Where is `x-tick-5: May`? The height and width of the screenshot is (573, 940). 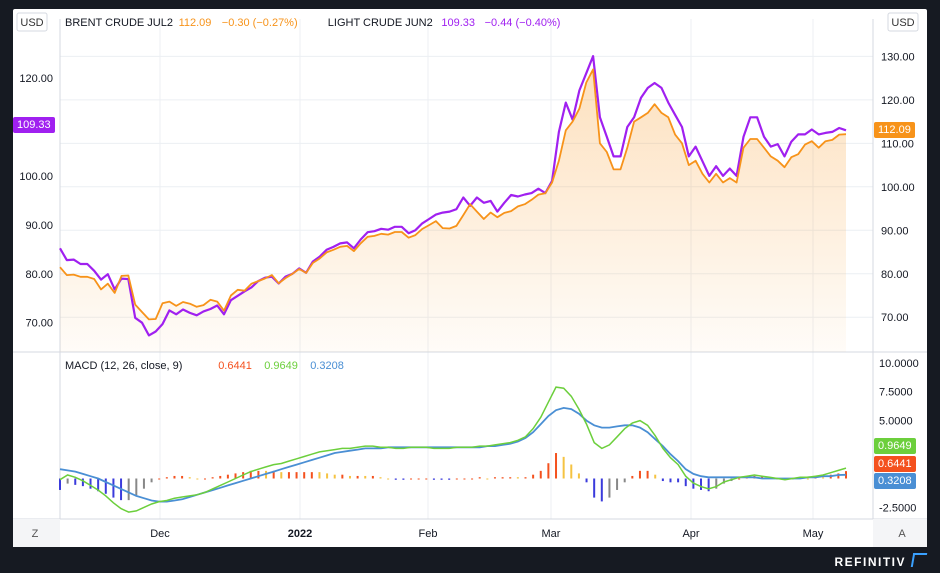
x-tick-5: May is located at coordinates (813, 534).